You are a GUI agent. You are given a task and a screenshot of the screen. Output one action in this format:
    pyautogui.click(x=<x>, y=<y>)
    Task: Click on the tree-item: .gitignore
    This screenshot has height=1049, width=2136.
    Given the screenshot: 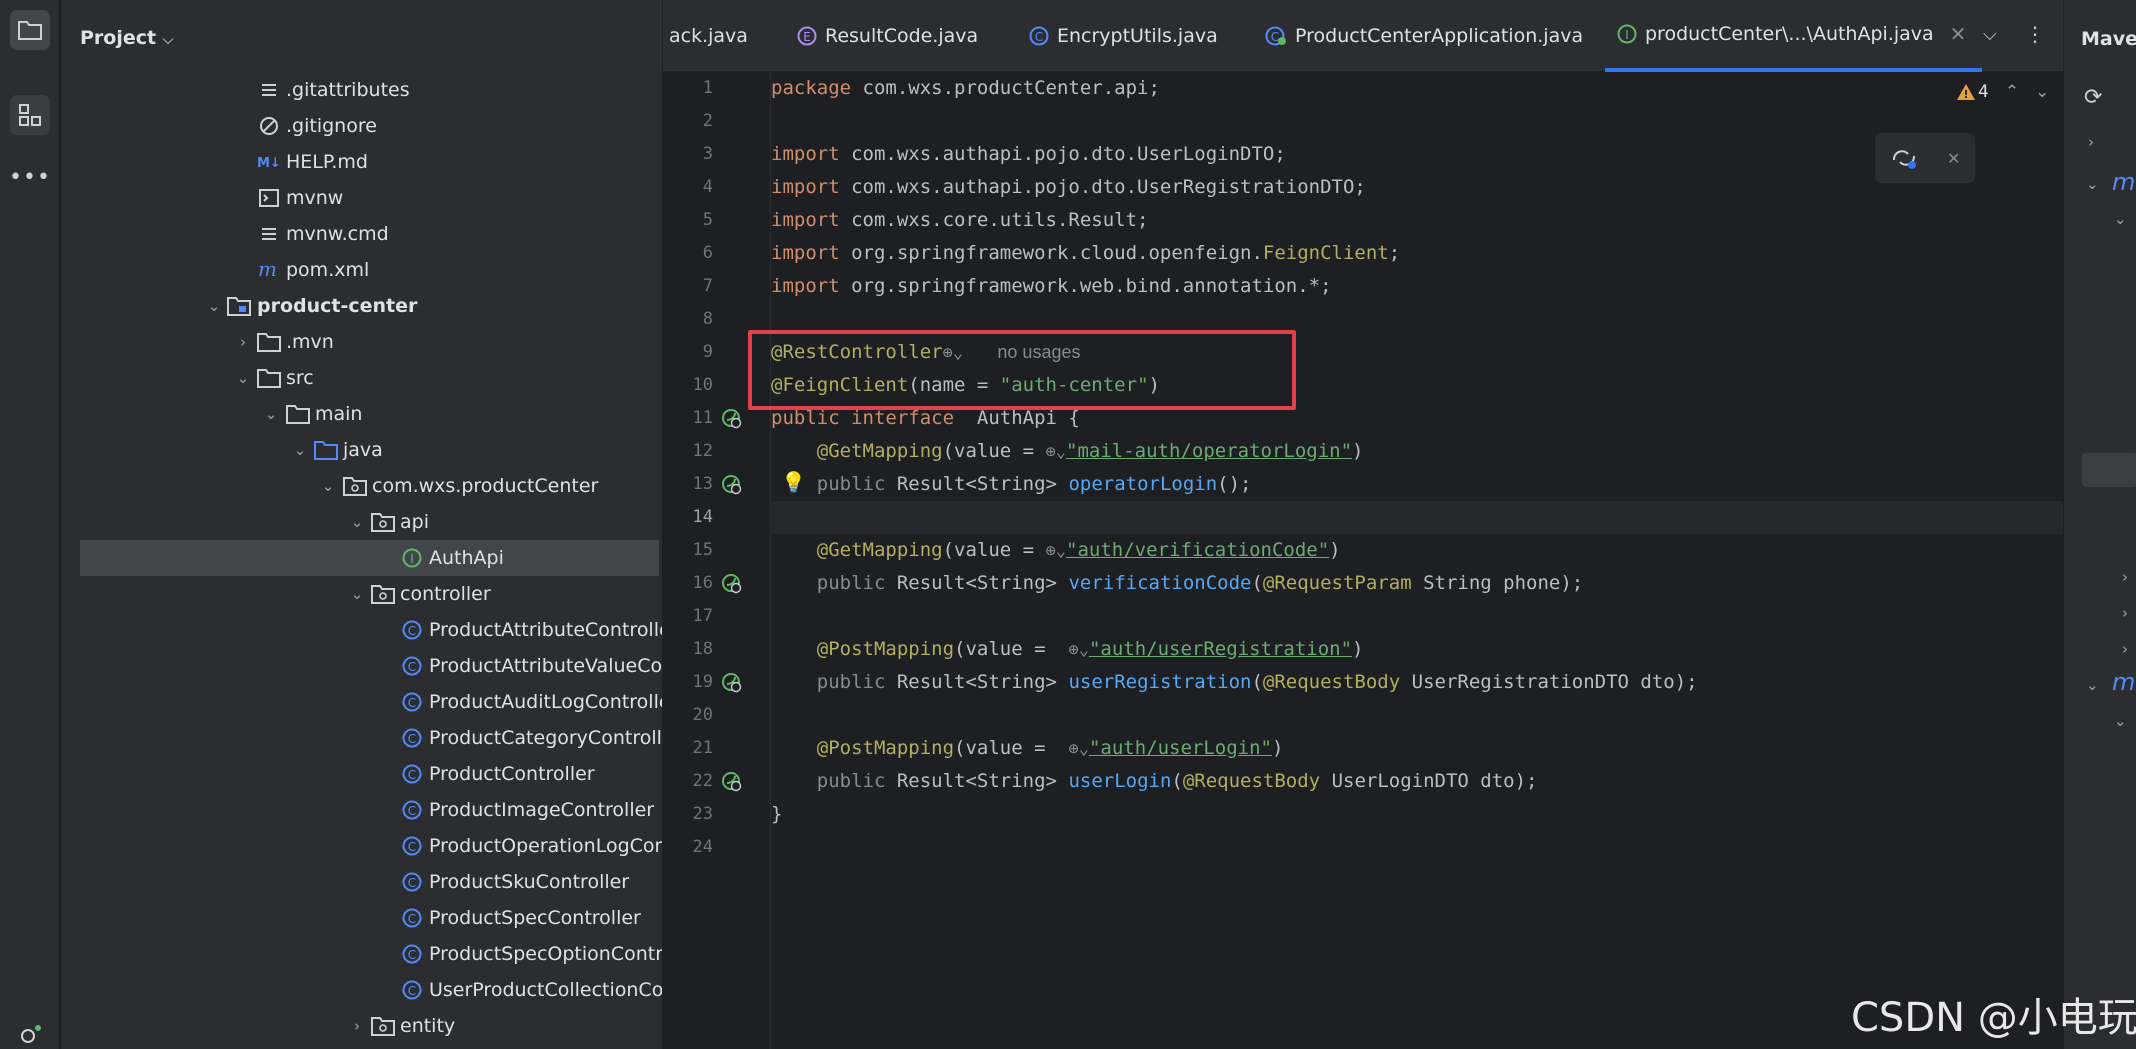 What is the action you would take?
    pyautogui.click(x=361, y=126)
    